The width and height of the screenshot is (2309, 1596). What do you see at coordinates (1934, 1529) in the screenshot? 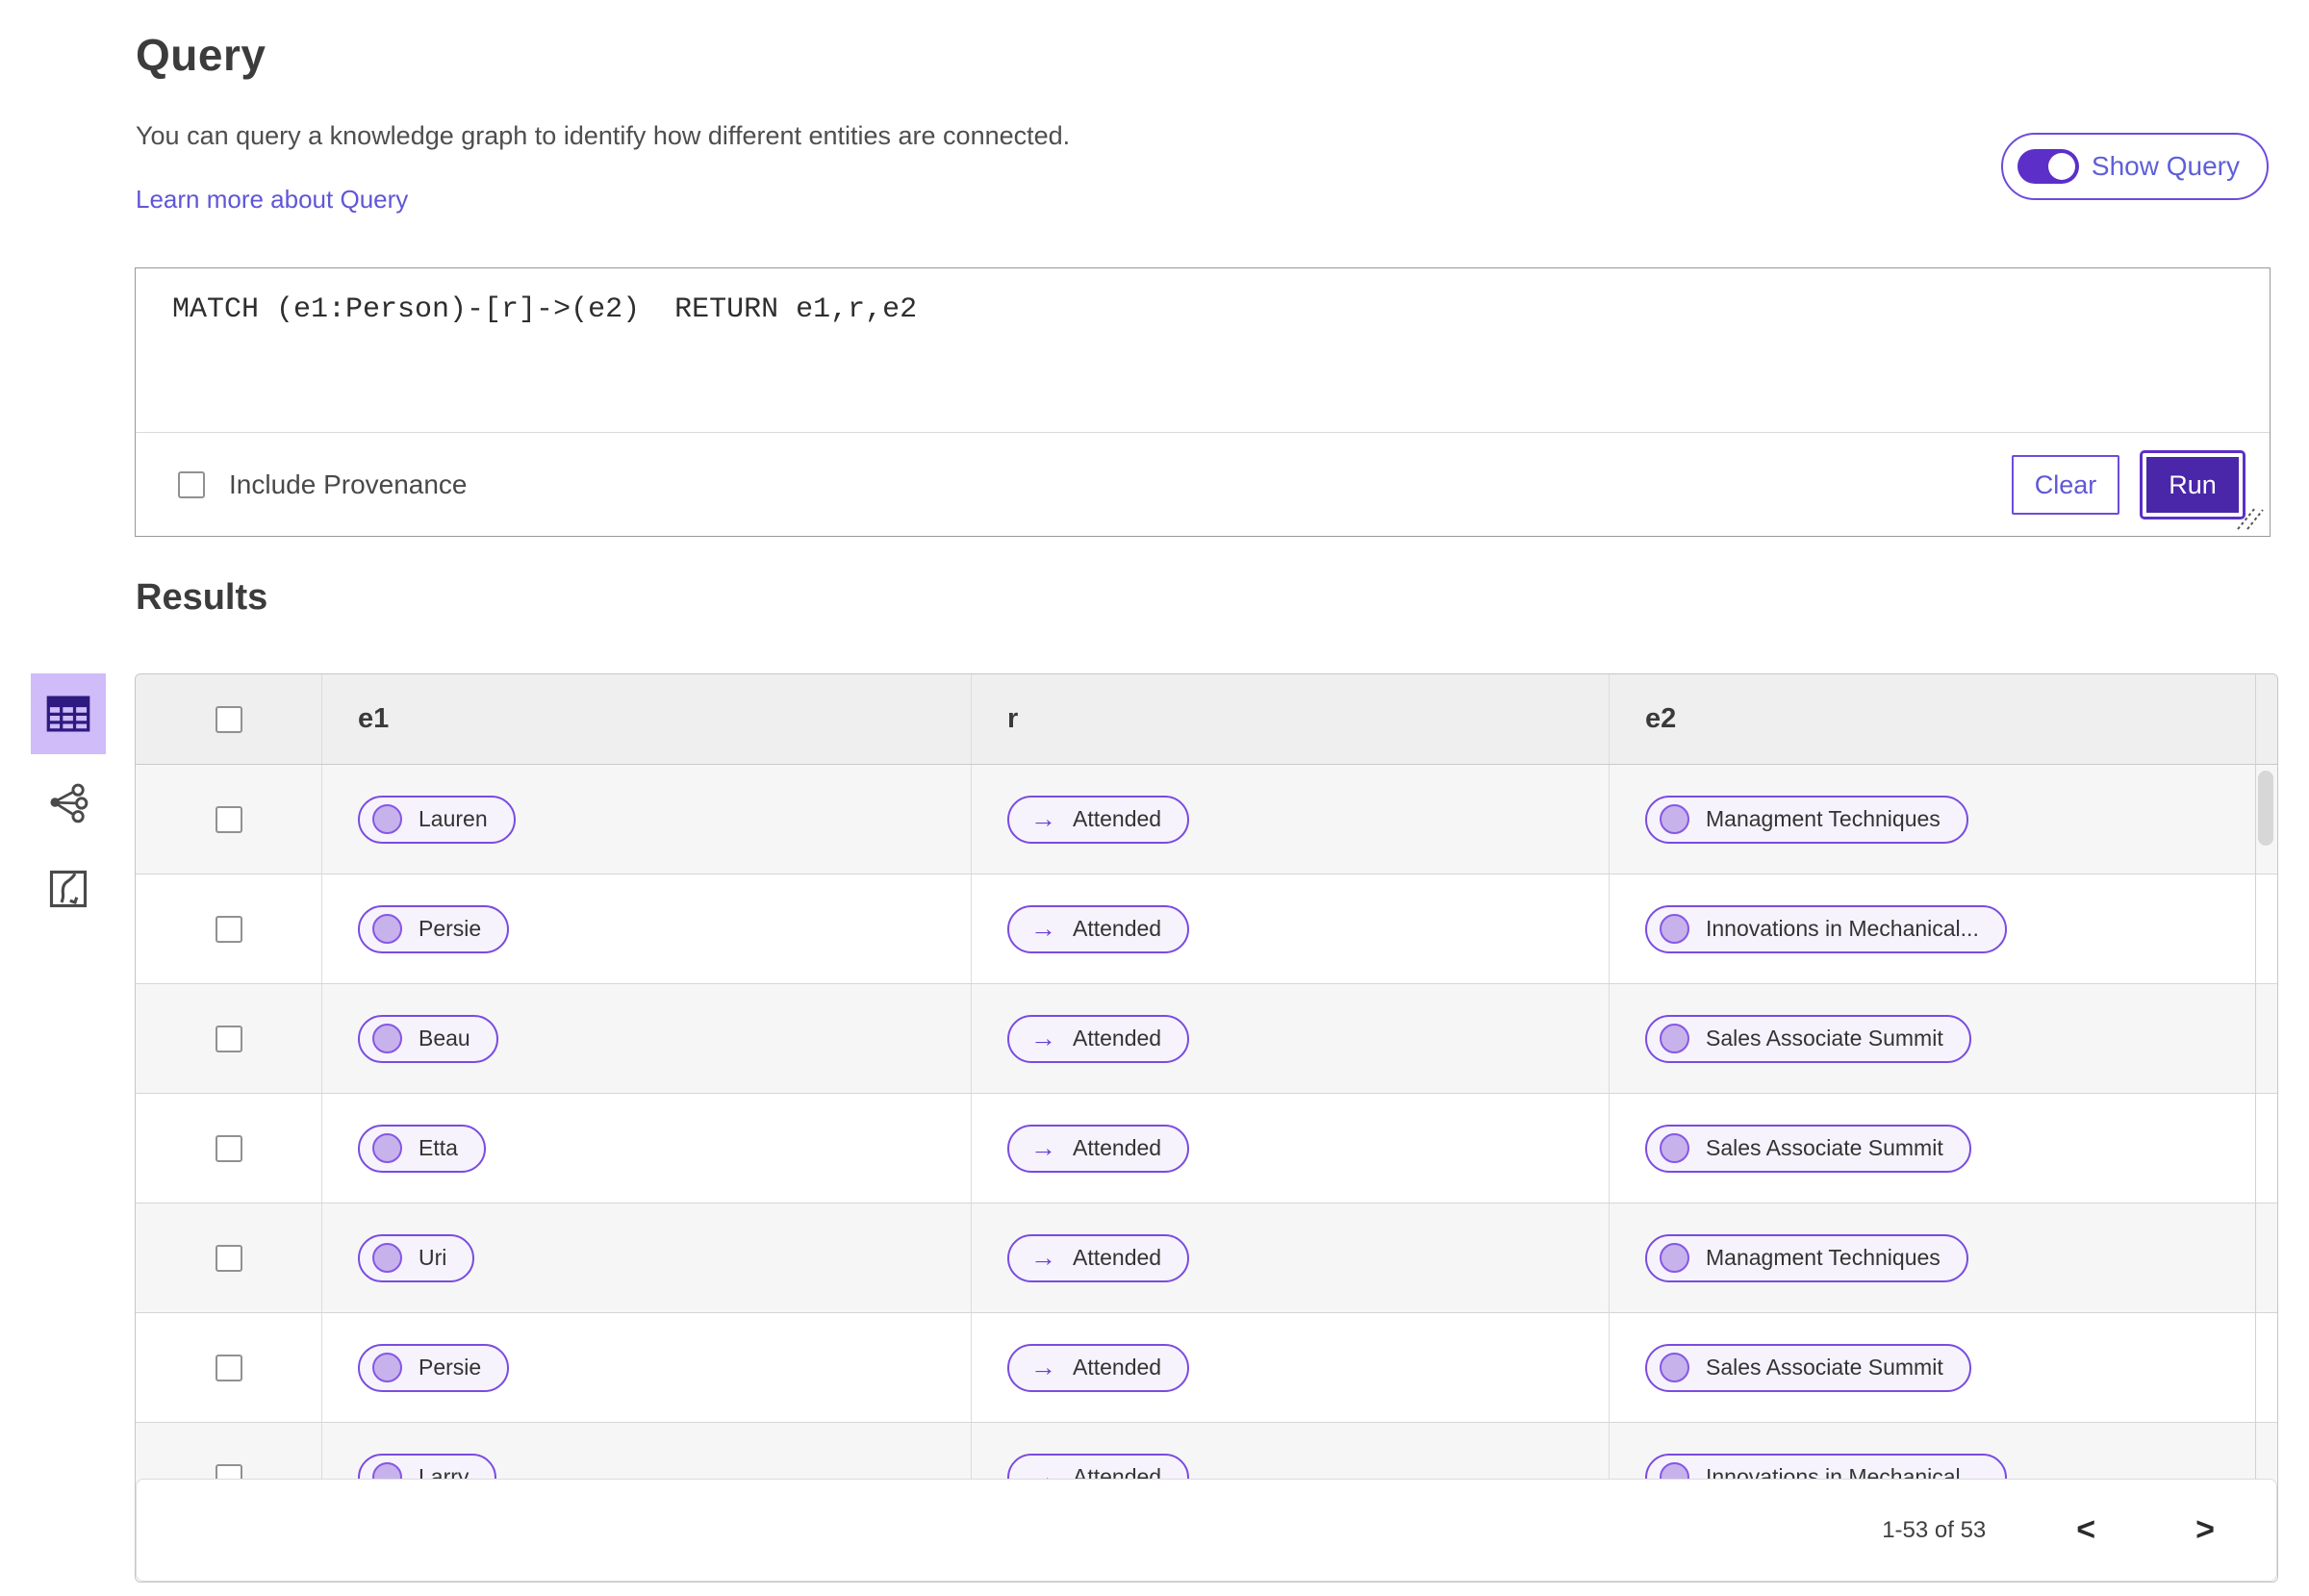
I see `pagination-range: 1-53 of 53` at bounding box center [1934, 1529].